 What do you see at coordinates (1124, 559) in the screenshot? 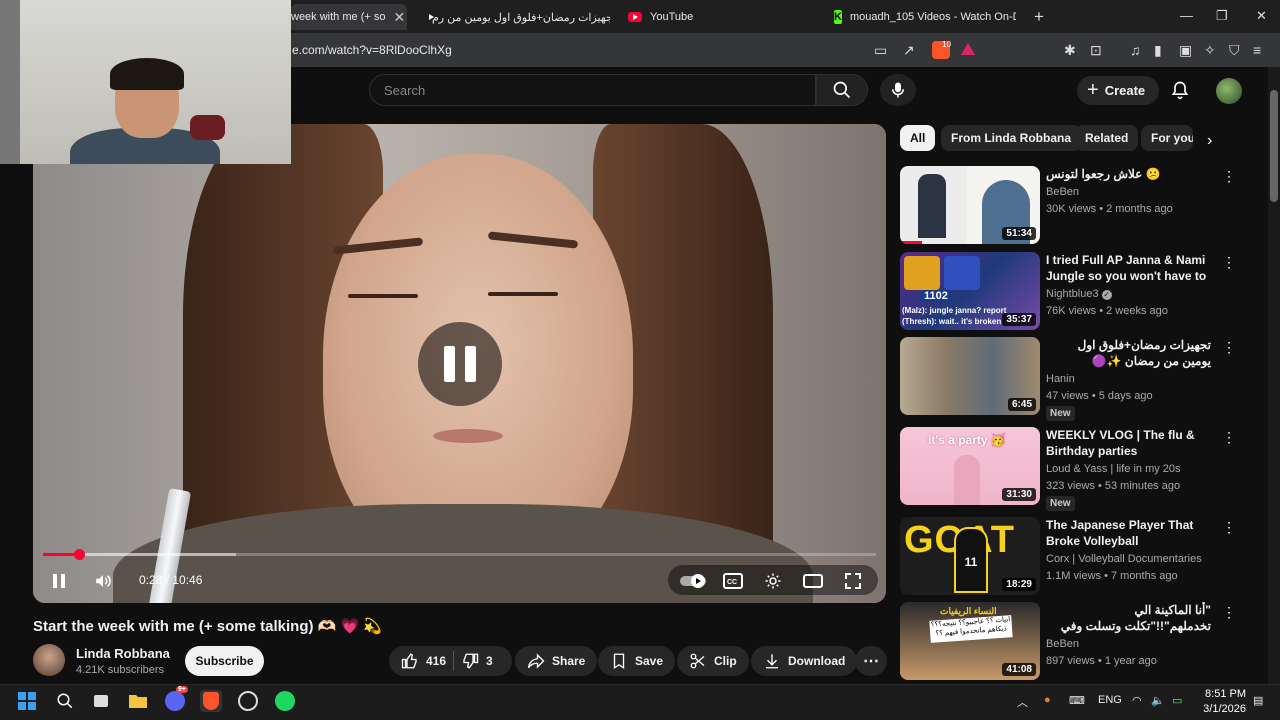
I see `recommendation-channel: Corx | Volleyball Documentaries` at bounding box center [1124, 559].